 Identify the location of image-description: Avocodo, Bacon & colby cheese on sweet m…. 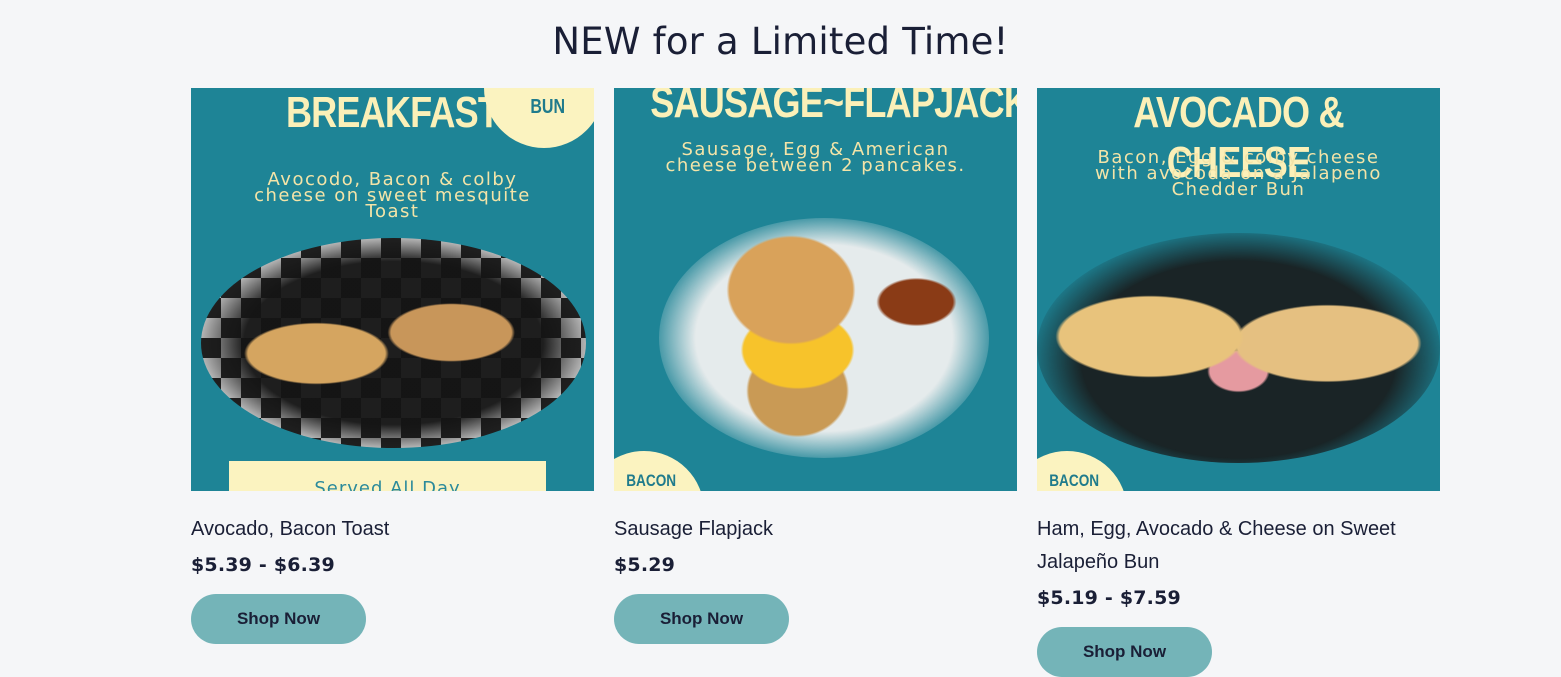
(392, 195).